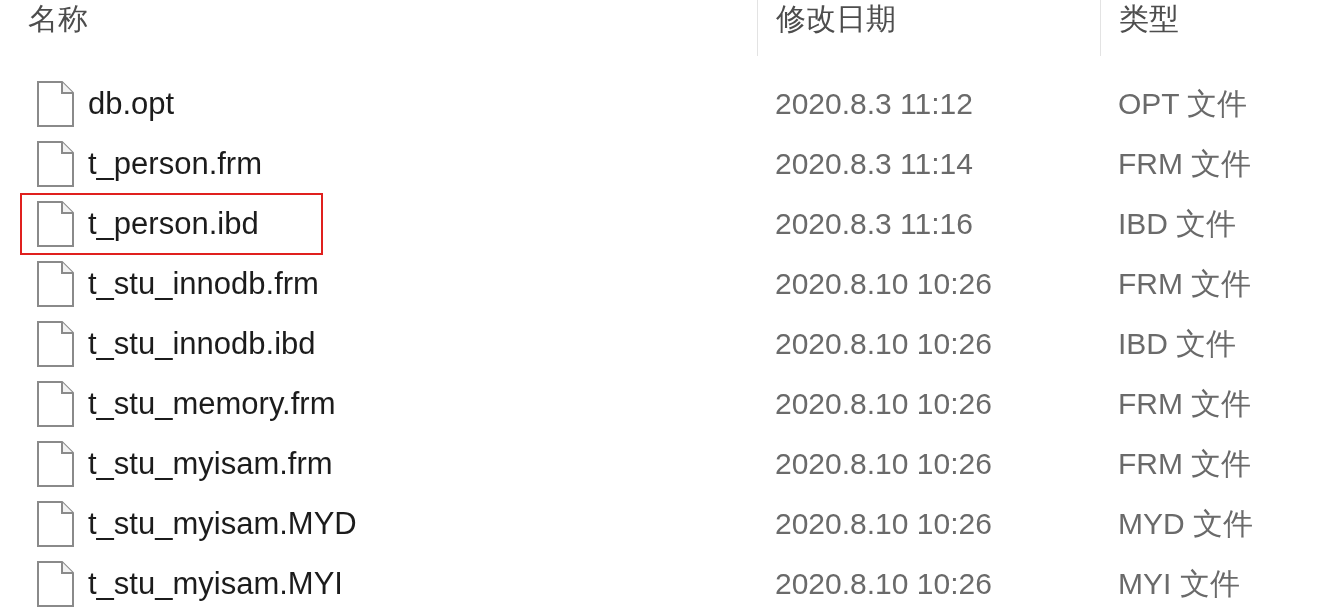  What do you see at coordinates (836, 18) in the screenshot?
I see `column-header: 修改日期` at bounding box center [836, 18].